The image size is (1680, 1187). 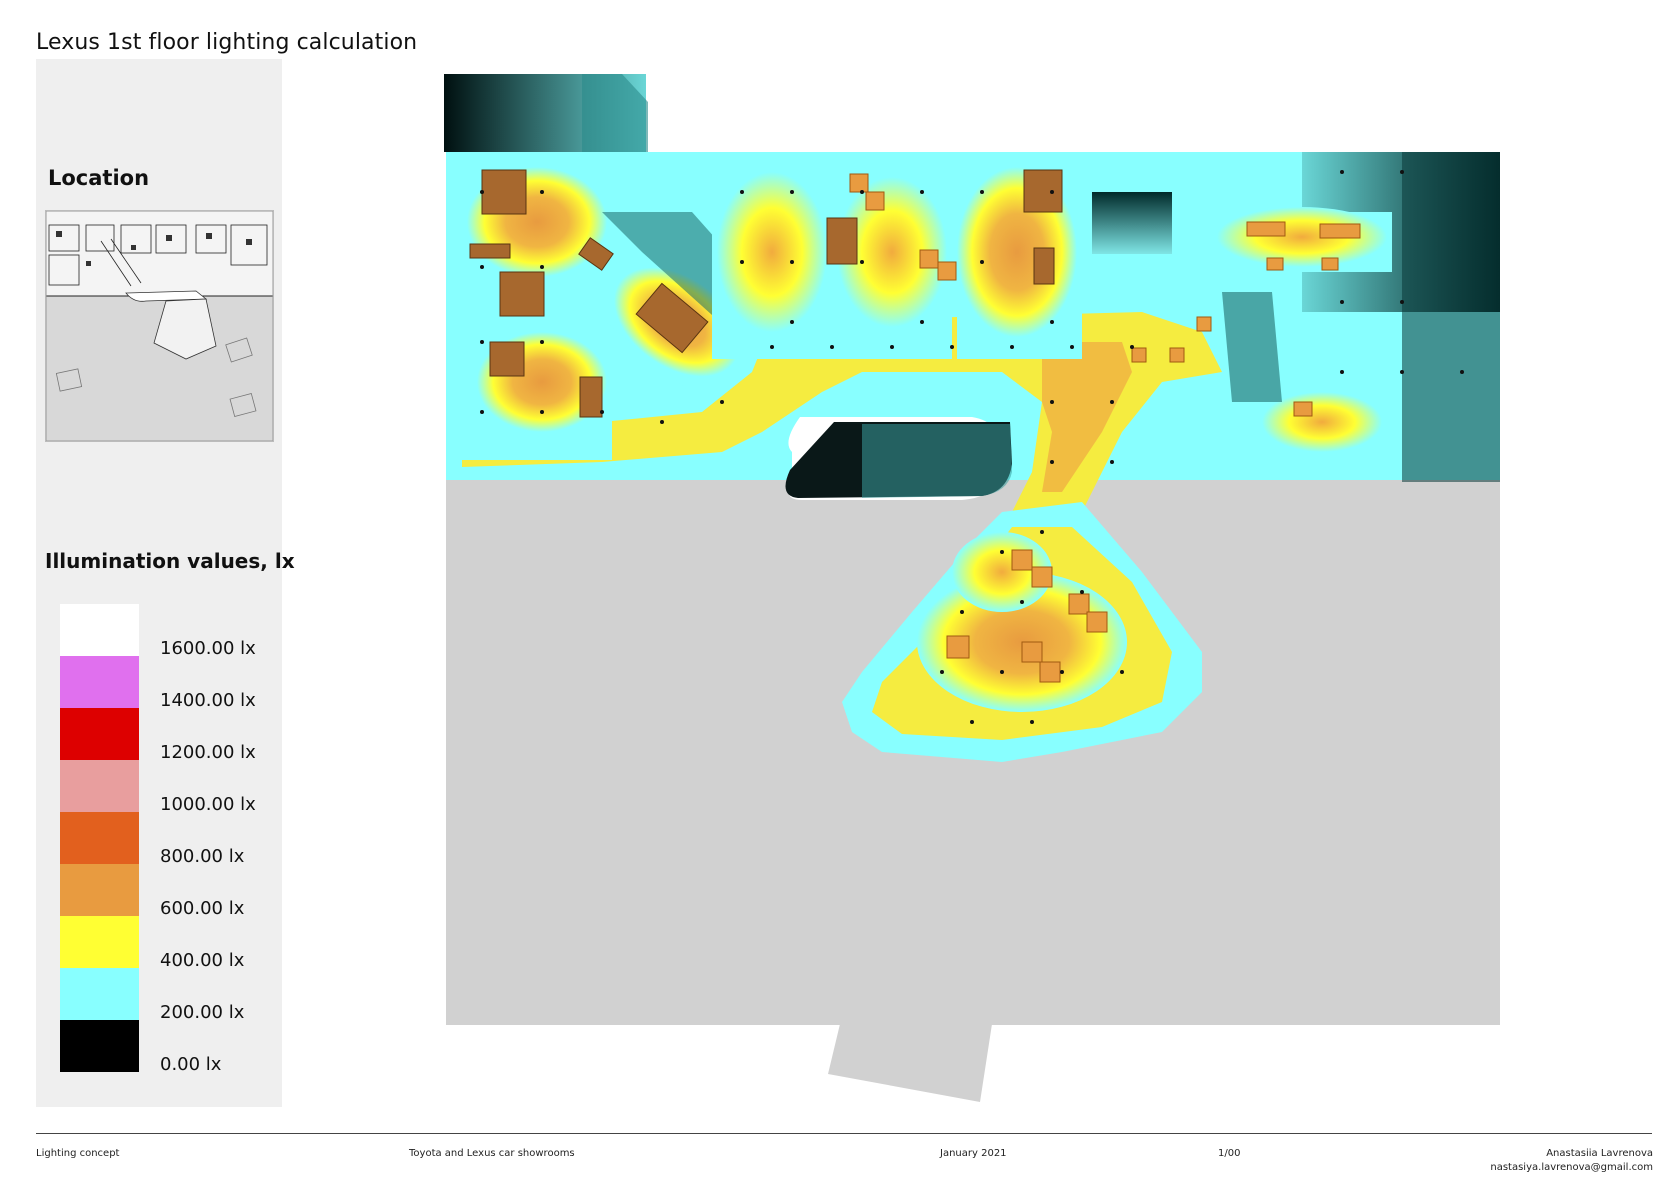 What do you see at coordinates (170, 1047) in the screenshot?
I see `legend-row: 0.00 lx` at bounding box center [170, 1047].